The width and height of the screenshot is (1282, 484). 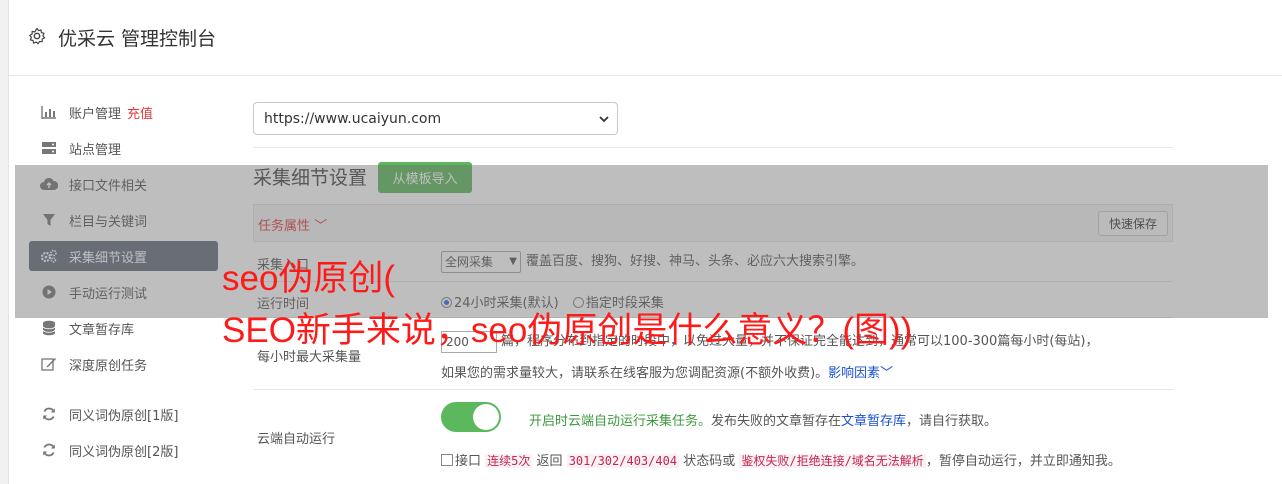 I want to click on bar-chart-icon, so click(x=49, y=112).